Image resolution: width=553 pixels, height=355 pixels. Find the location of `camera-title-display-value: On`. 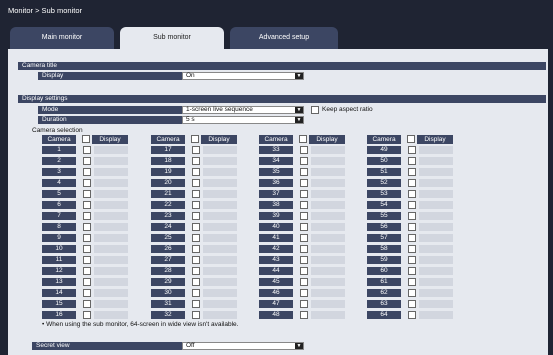

camera-title-display-value: On is located at coordinates (190, 75).